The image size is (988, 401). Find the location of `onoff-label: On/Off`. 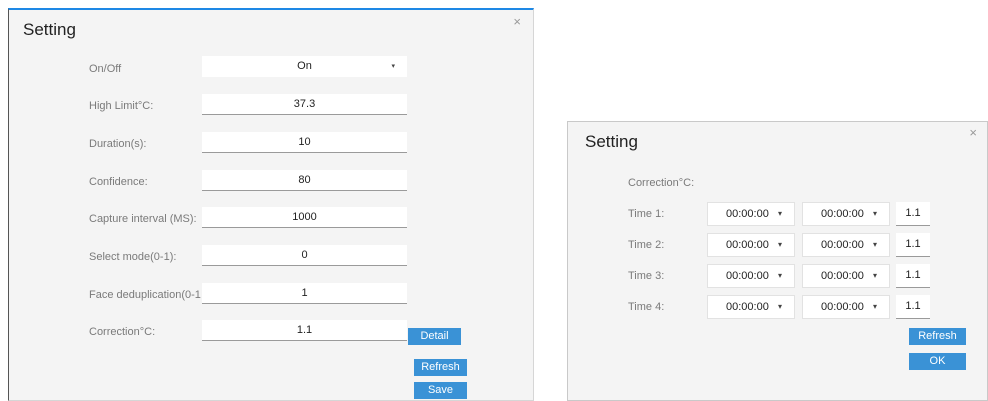

onoff-label: On/Off is located at coordinates (105, 69).